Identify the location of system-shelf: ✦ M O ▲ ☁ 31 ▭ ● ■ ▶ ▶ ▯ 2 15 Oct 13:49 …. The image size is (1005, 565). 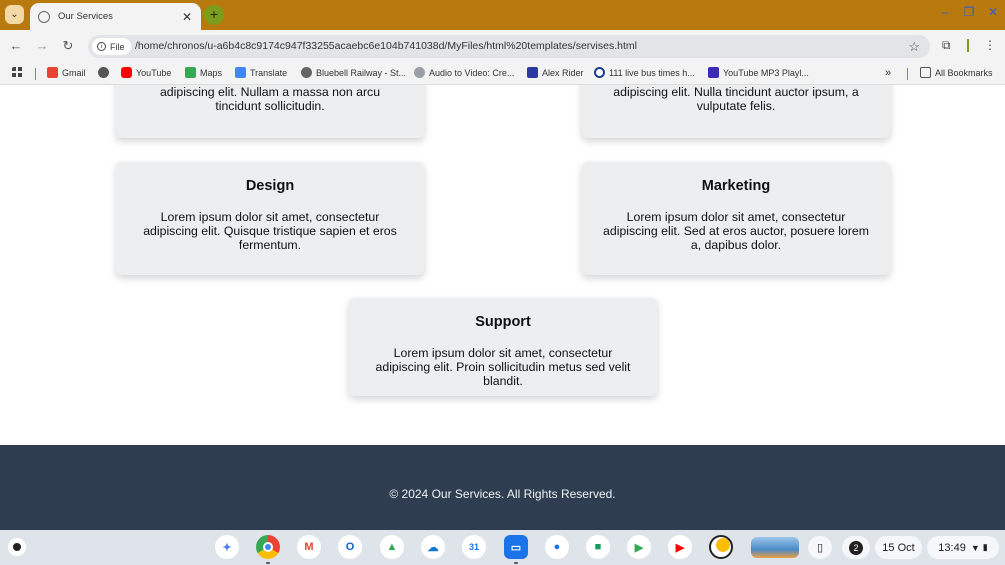
(502, 547).